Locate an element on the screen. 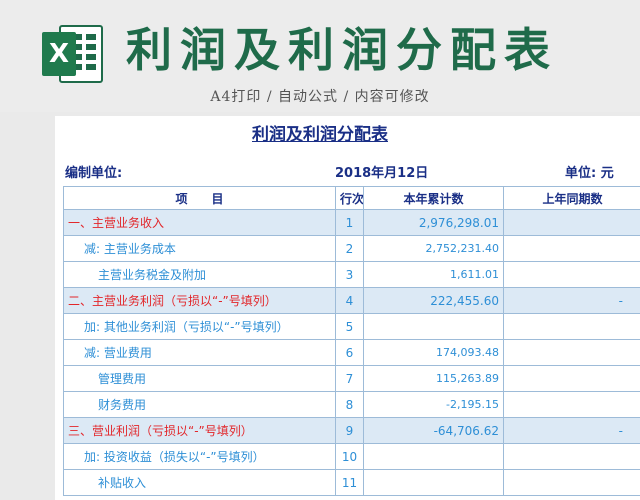 Image resolution: width=640 pixels, height=500 pixels. table-row: 三、营业利润（亏损以“-”号填列） 9 -64,706.62- is located at coordinates (351, 430).